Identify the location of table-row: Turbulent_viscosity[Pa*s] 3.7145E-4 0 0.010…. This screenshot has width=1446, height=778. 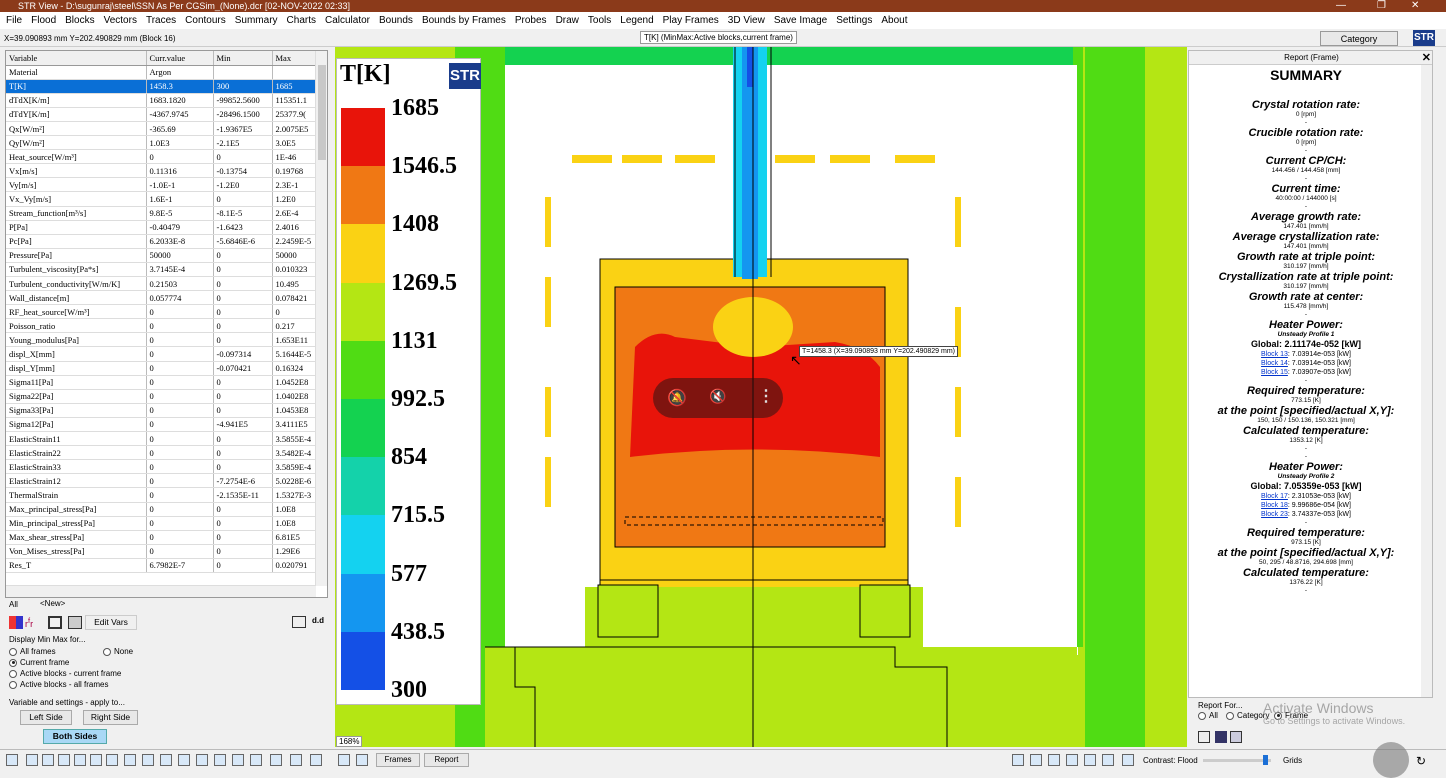
(161, 270).